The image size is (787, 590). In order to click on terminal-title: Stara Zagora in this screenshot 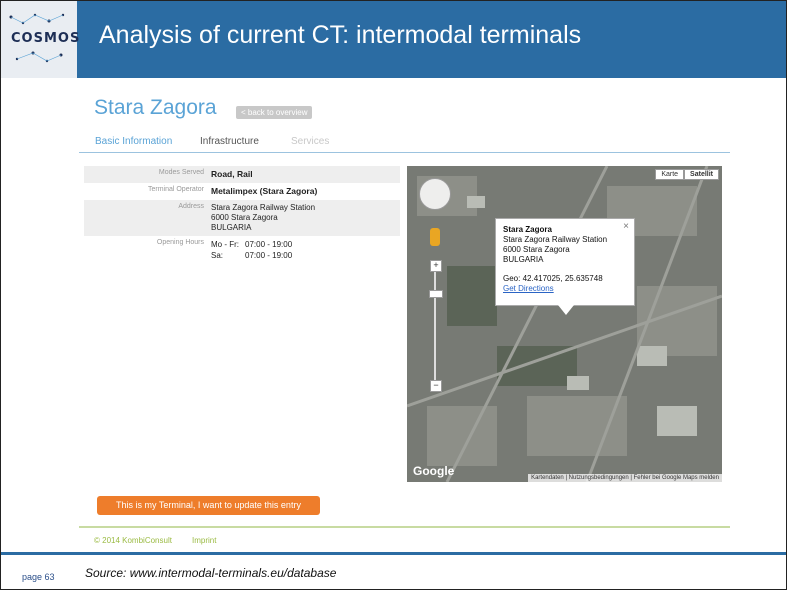, I will do `click(155, 107)`.